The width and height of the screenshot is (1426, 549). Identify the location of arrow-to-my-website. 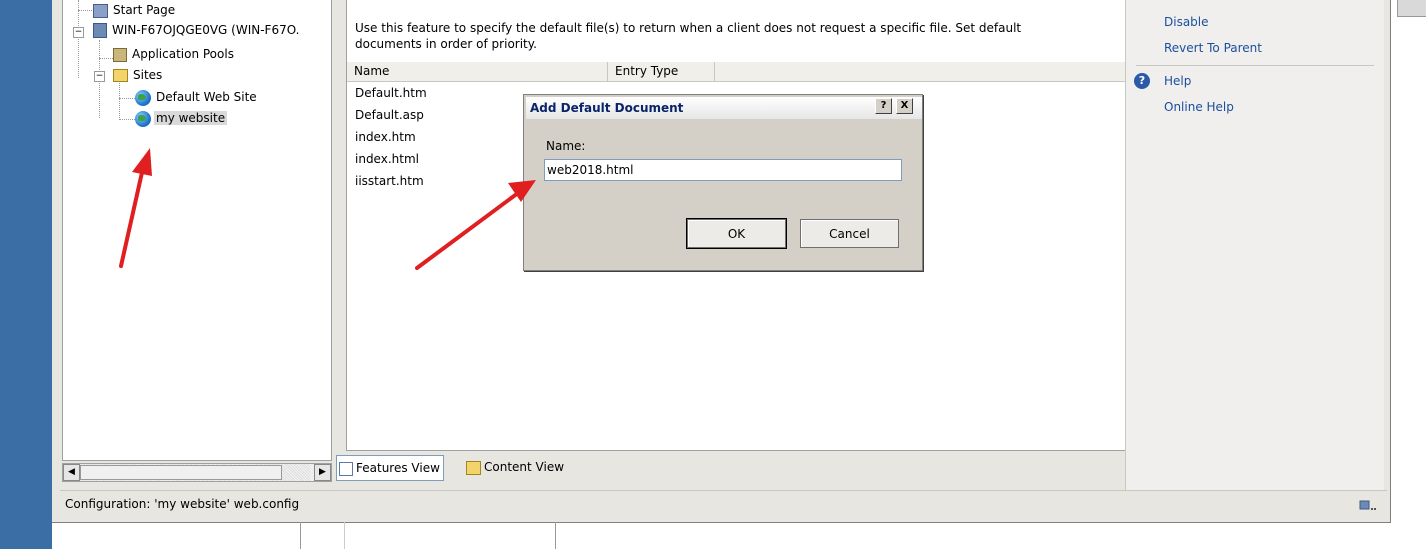
(135, 208).